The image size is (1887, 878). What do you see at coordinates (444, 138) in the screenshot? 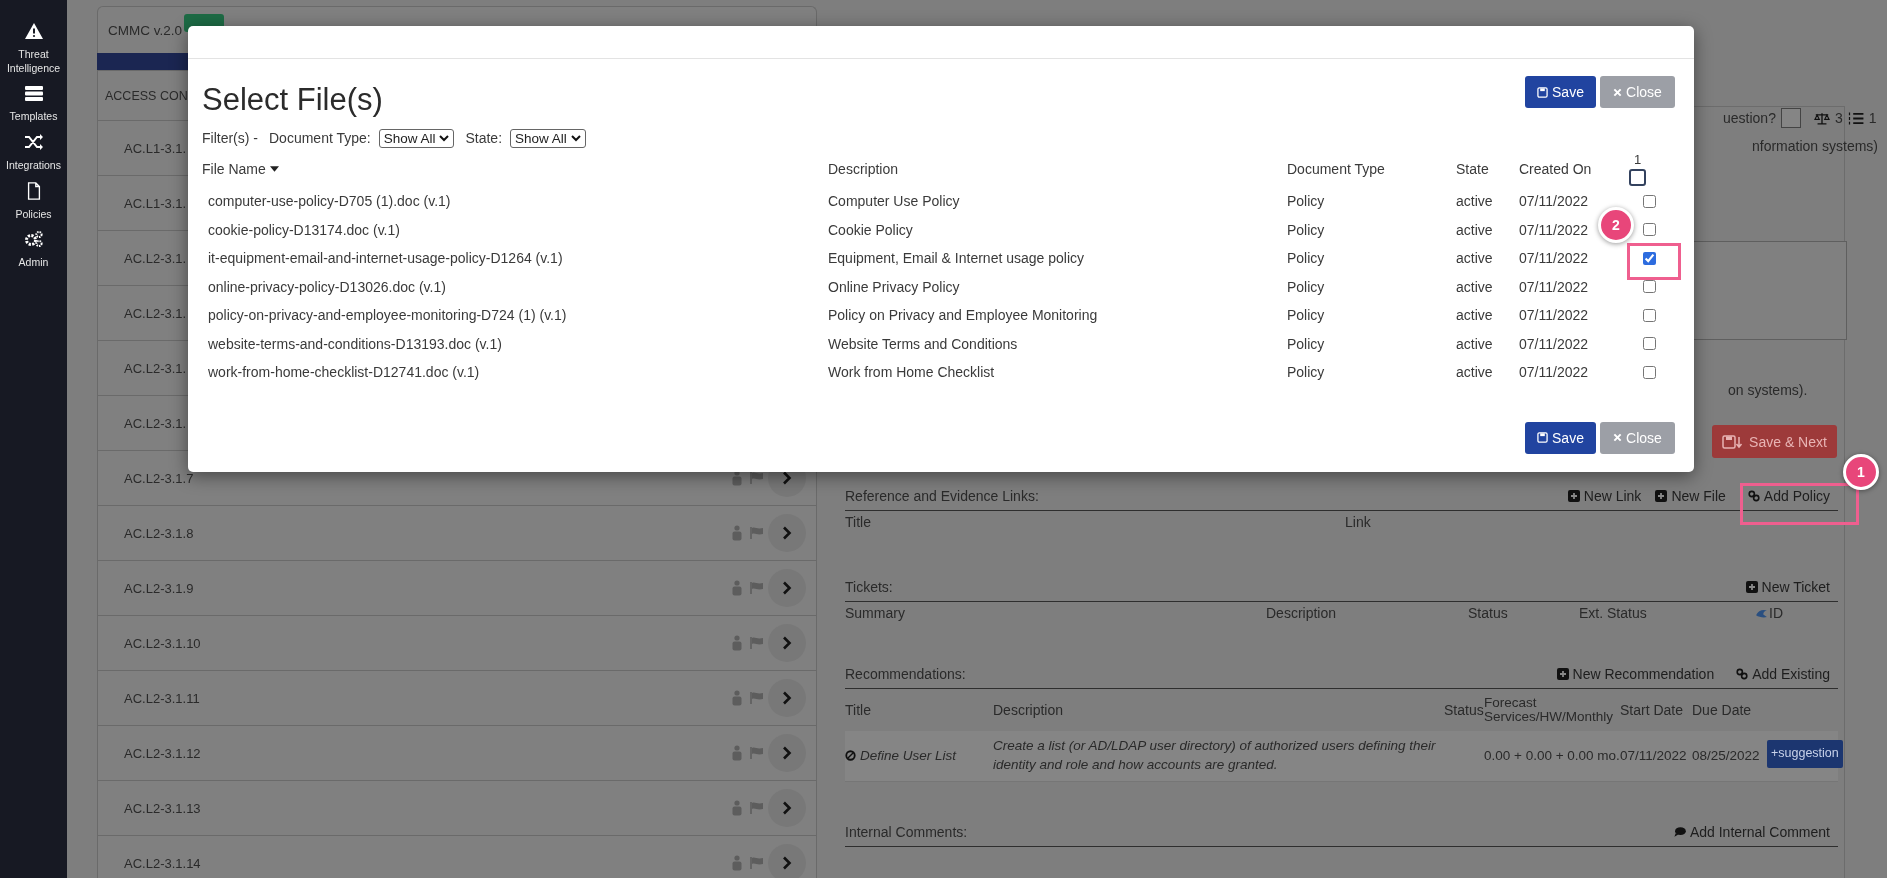
I see `chevron-down-icon` at bounding box center [444, 138].